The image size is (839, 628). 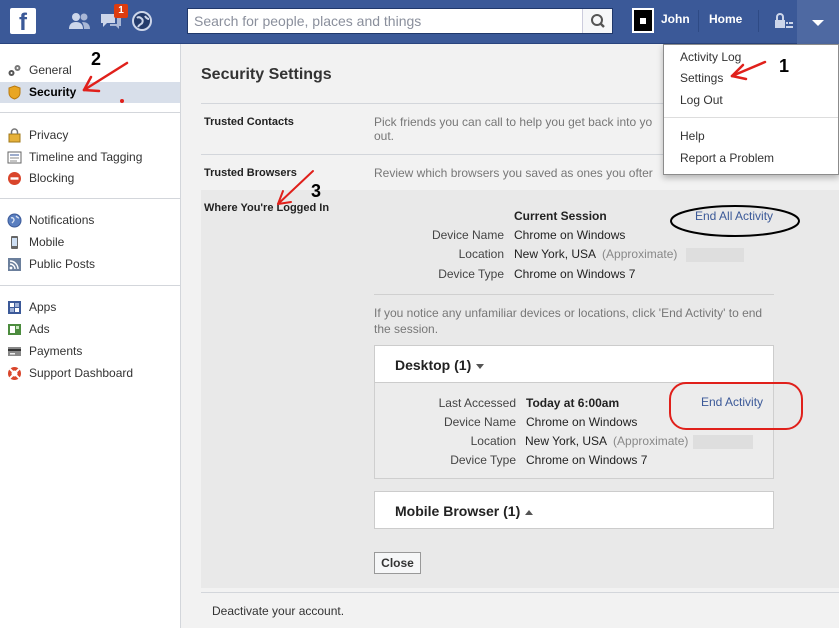 I want to click on desktop-location-value: New York, USA, so click(x=566, y=441).